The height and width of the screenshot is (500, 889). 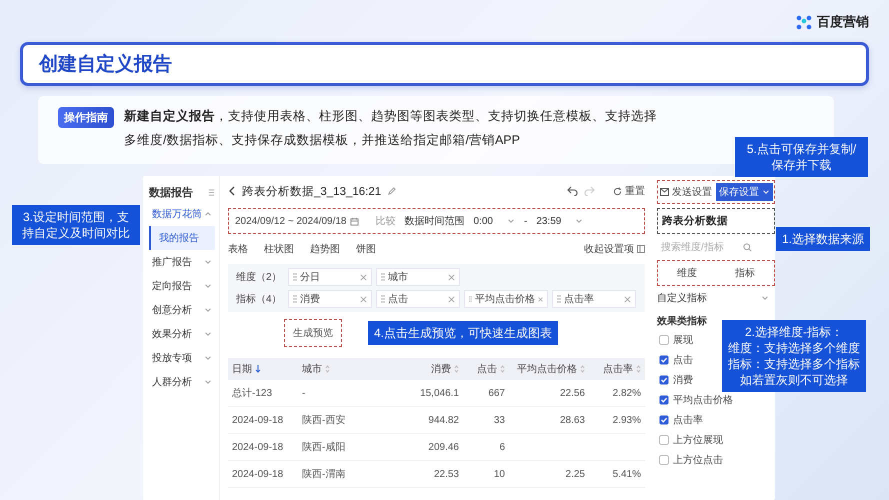 I want to click on table-cell: -, so click(x=351, y=393).